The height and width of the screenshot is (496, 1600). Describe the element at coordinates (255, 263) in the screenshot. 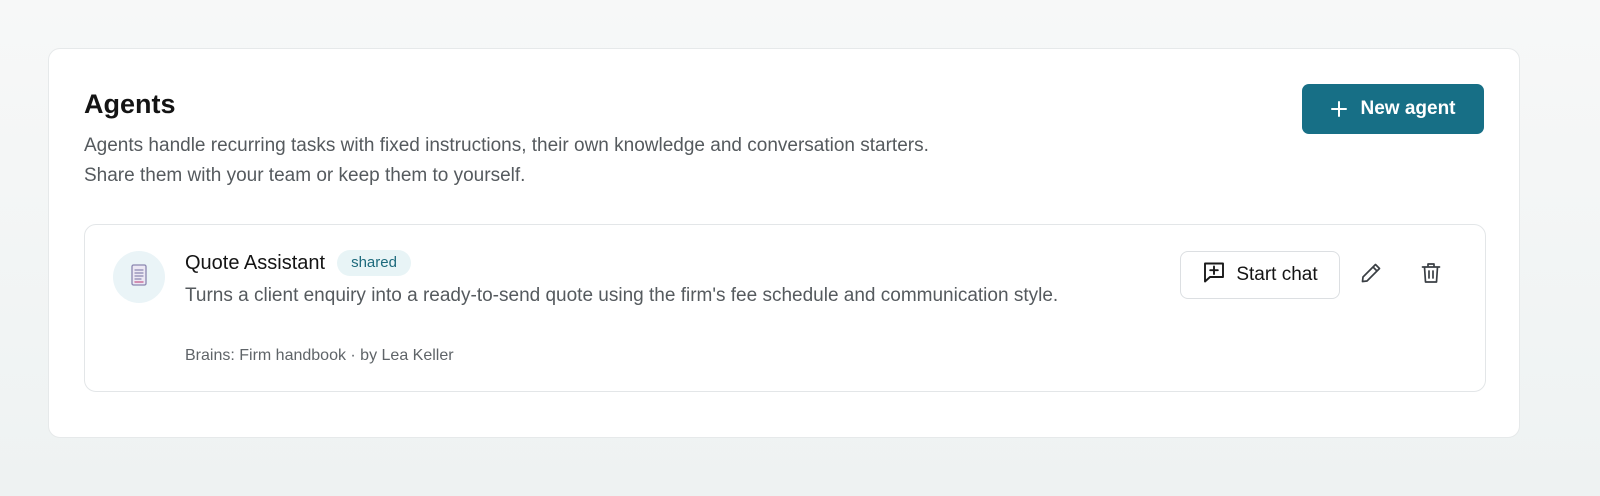

I see `agent-name: Quote Assistant` at that location.